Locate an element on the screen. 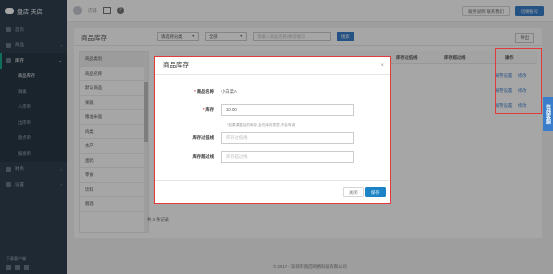 This screenshot has height=274, width=553. save-button: 保存 is located at coordinates (375, 192).